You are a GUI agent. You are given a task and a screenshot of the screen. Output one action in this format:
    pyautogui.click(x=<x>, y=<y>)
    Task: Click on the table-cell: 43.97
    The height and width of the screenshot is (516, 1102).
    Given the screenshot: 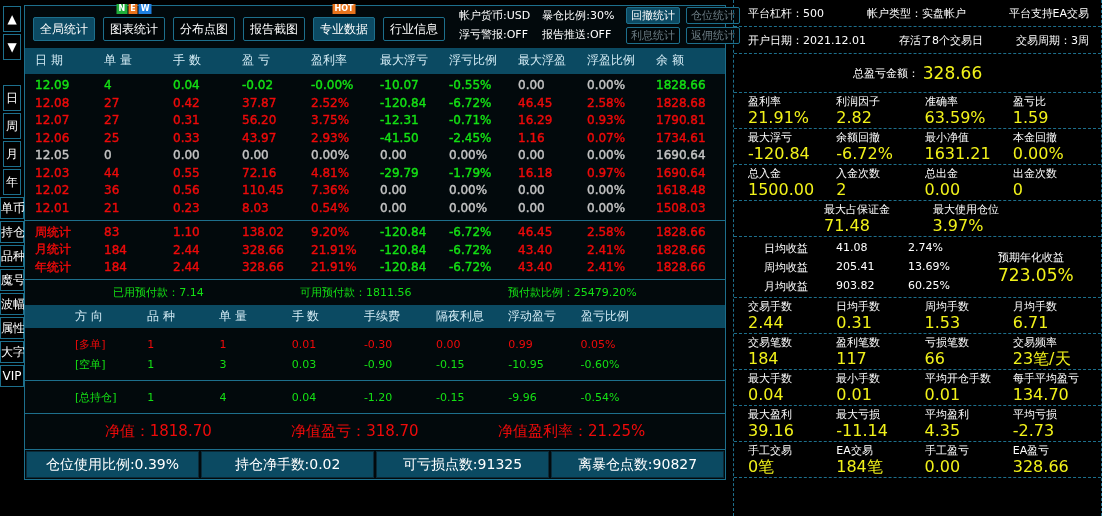 What is the action you would take?
    pyautogui.click(x=259, y=137)
    